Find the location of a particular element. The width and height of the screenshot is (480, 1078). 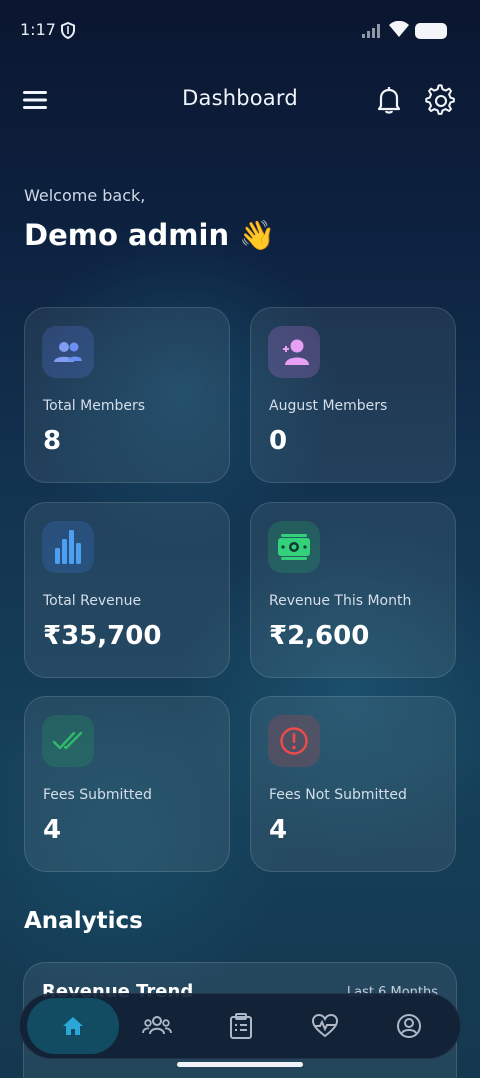

add-user-icon is located at coordinates (294, 352).